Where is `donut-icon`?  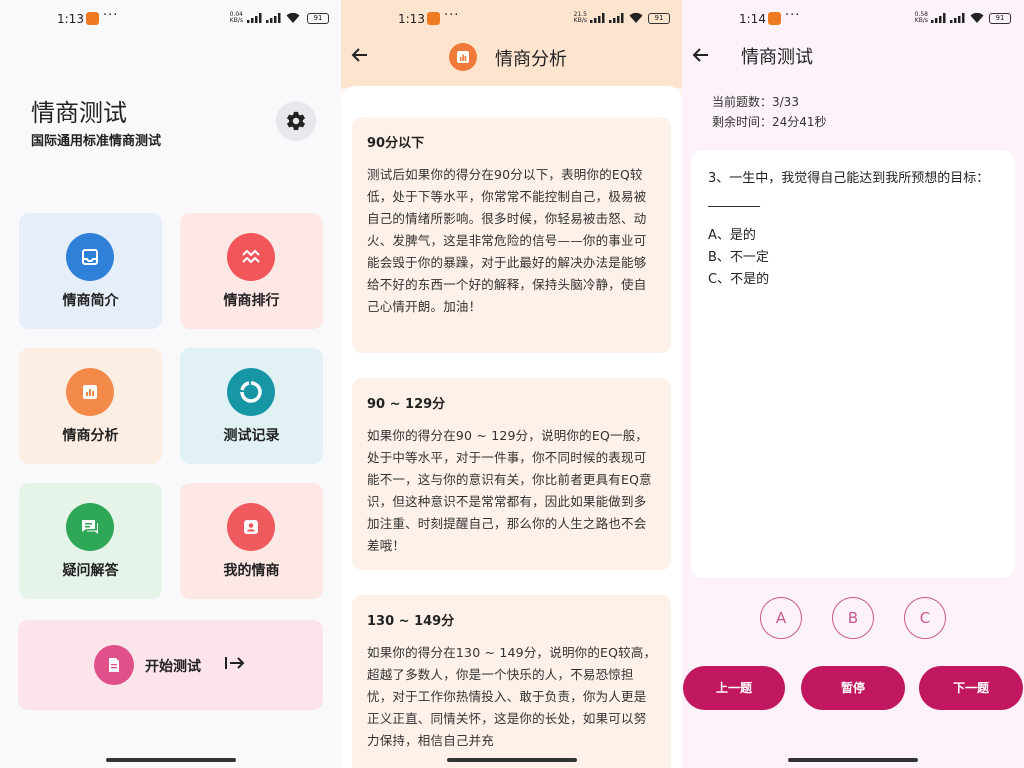 donut-icon is located at coordinates (251, 392).